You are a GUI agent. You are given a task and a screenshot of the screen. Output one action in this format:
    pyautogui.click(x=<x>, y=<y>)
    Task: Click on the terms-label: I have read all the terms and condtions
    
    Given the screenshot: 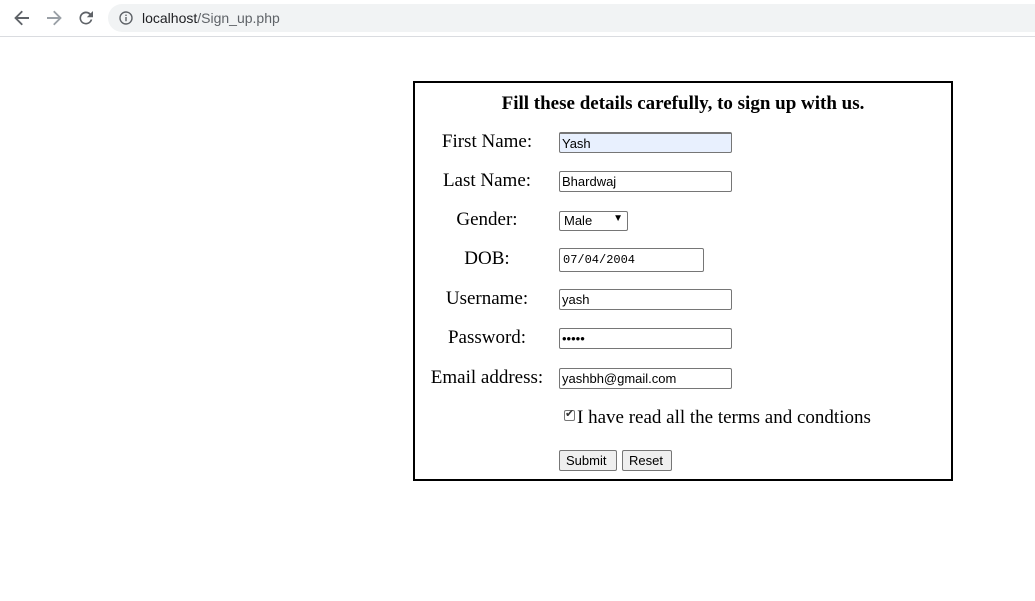 What is the action you would take?
    pyautogui.click(x=724, y=417)
    